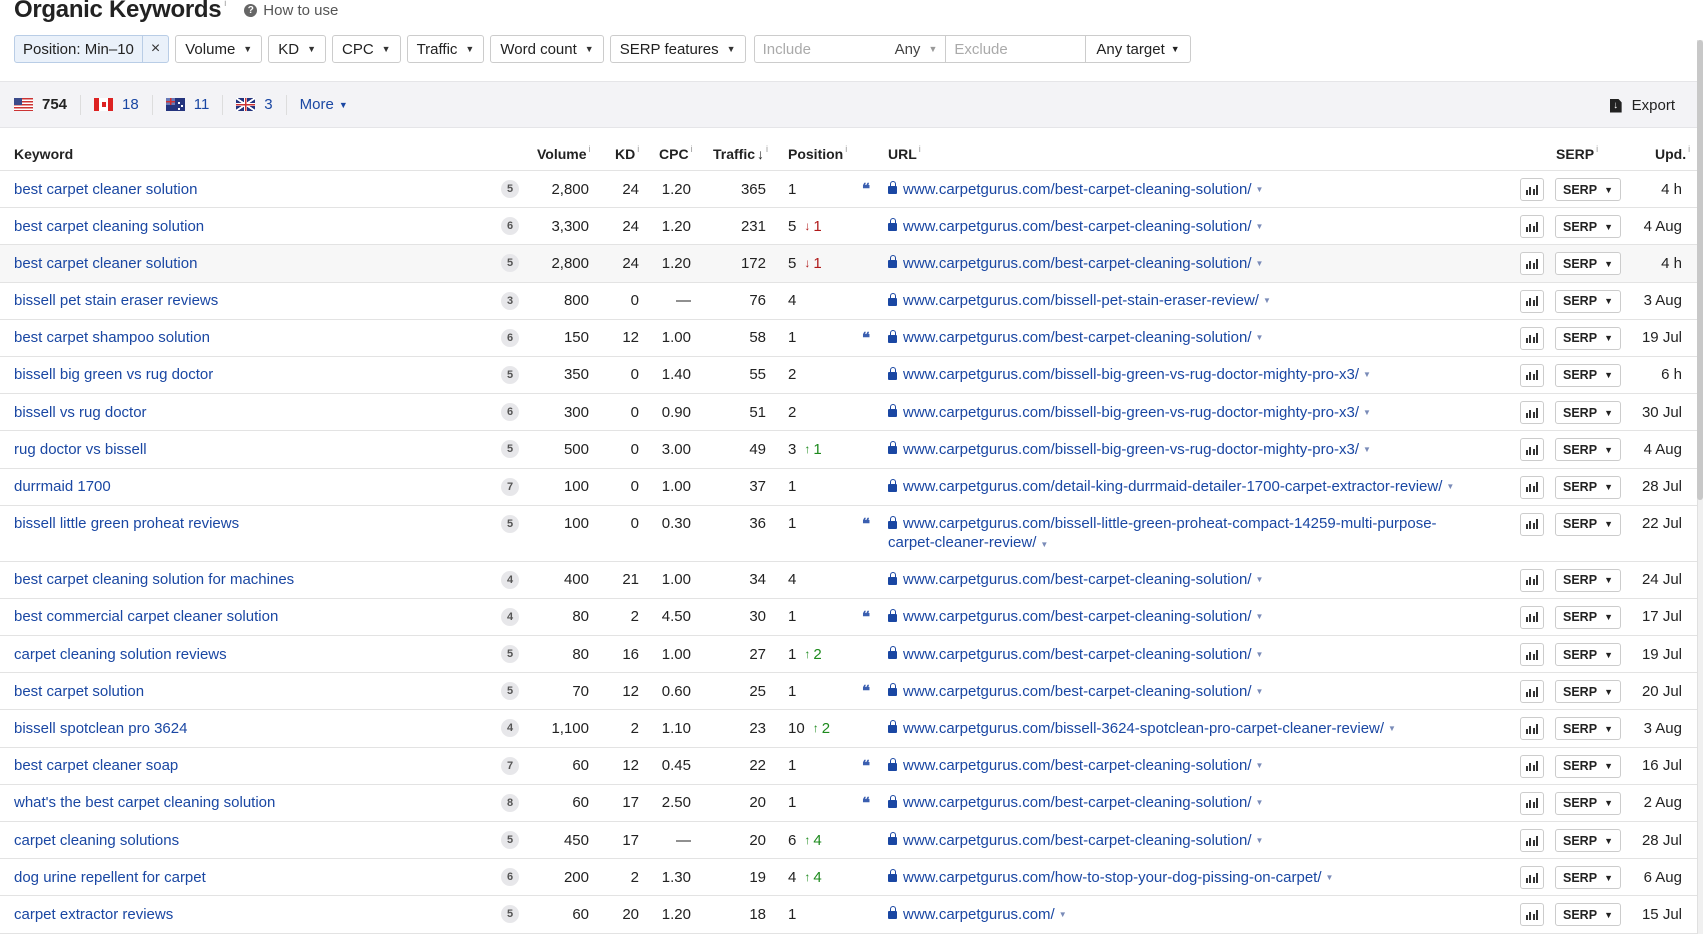  Describe the element at coordinates (740, 153) in the screenshot. I see `col-traffic: Traffic ↓ i` at that location.